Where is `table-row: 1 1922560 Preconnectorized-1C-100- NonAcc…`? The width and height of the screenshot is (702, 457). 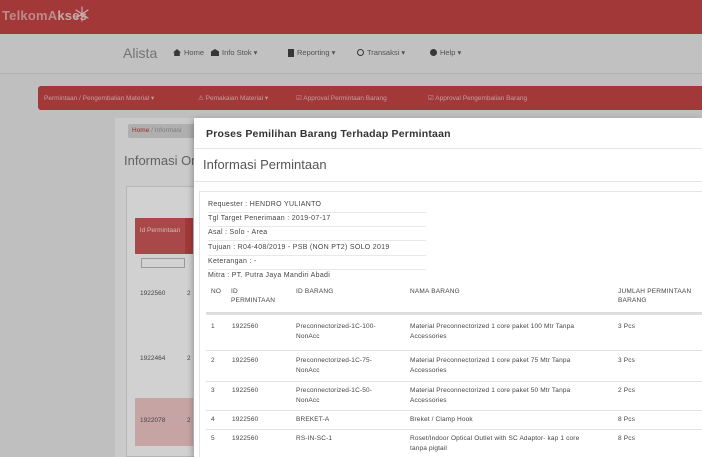 table-row: 1 1922560 Preconnectorized-1C-100- NonAcc… is located at coordinates (454, 332).